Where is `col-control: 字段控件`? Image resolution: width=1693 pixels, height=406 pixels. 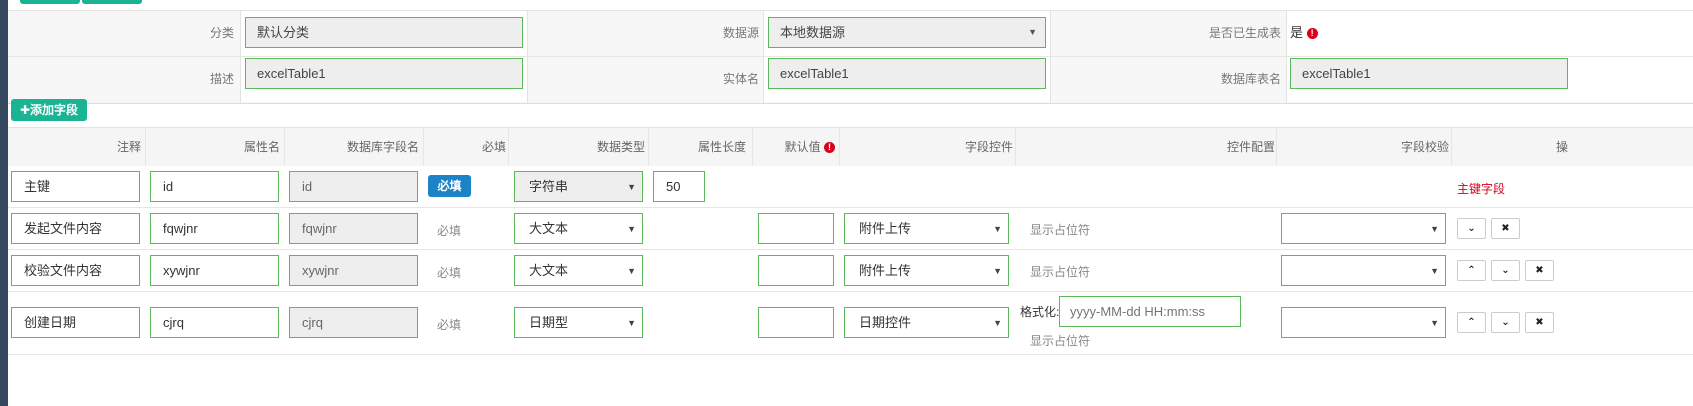 col-control: 字段控件 is located at coordinates (988, 147).